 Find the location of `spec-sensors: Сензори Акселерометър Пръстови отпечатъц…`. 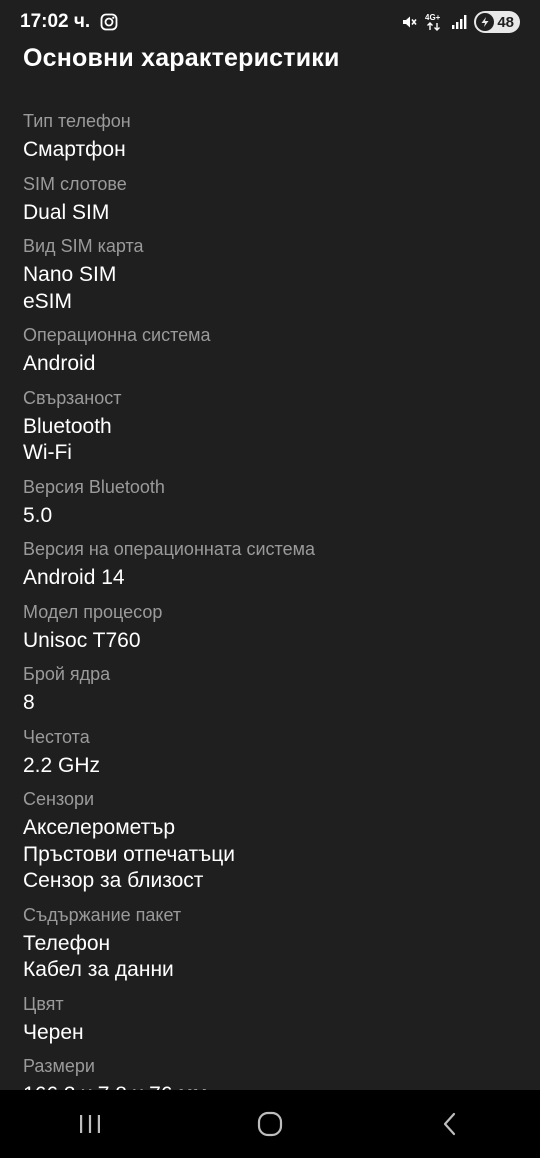

spec-sensors: Сензори Акселерометър Пръстови отпечатъц… is located at coordinates (273, 841).